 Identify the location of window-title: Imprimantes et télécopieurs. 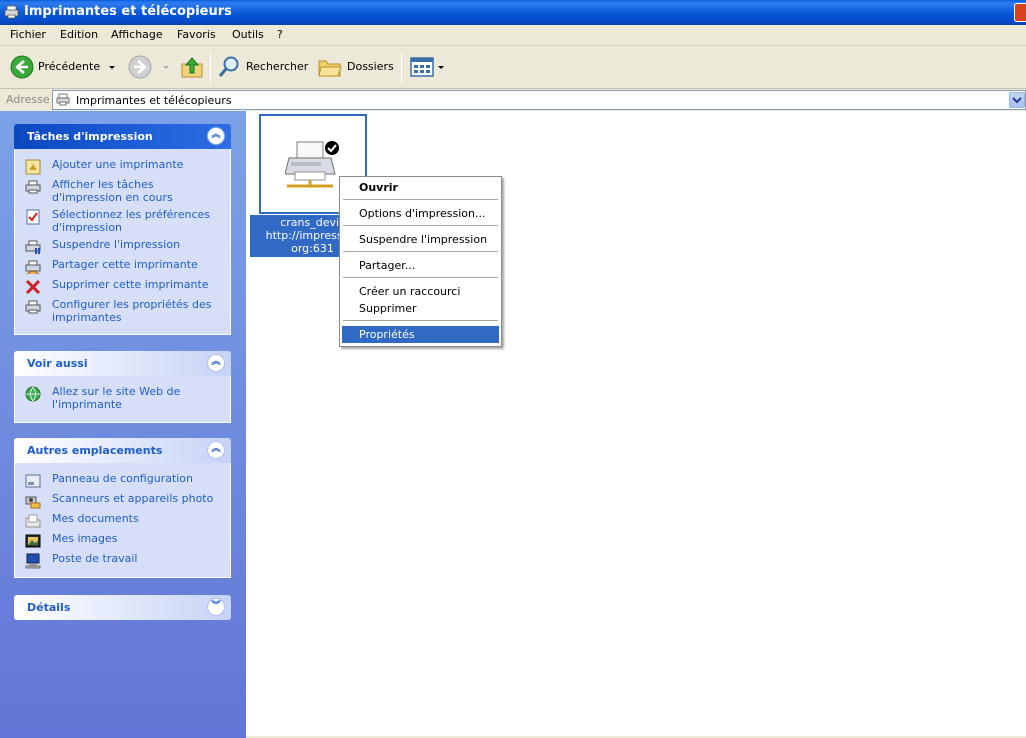
(128, 11).